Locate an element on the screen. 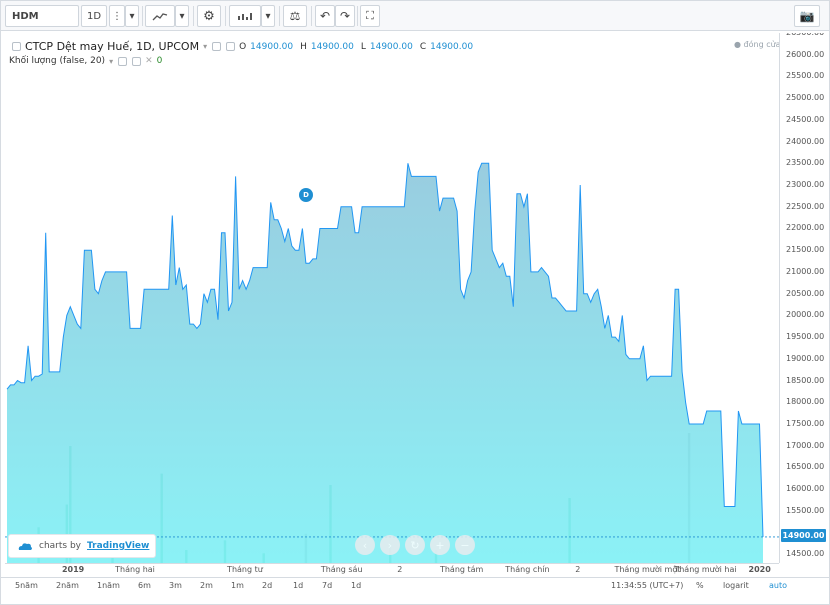 The height and width of the screenshot is (605, 830). close-key: C is located at coordinates (423, 46).